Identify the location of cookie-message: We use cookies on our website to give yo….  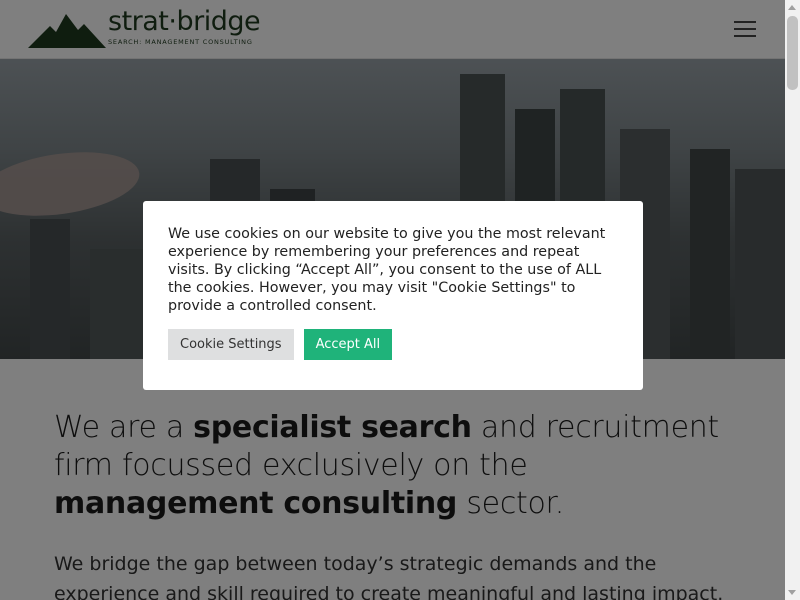
(387, 270).